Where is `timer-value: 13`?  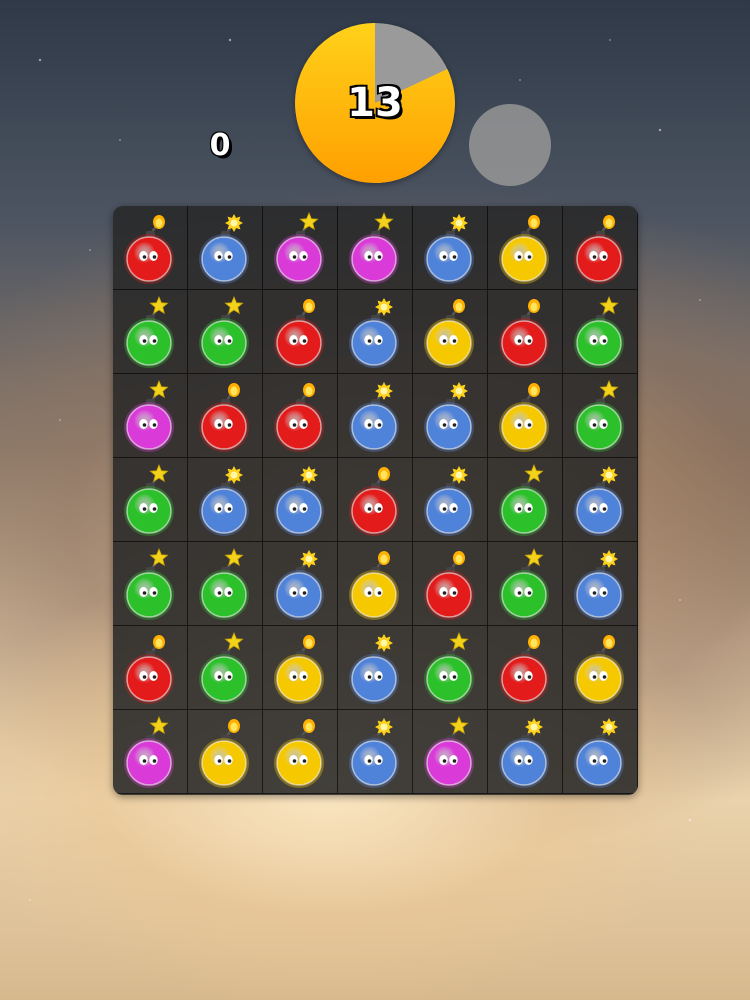
timer-value: 13 is located at coordinates (375, 103).